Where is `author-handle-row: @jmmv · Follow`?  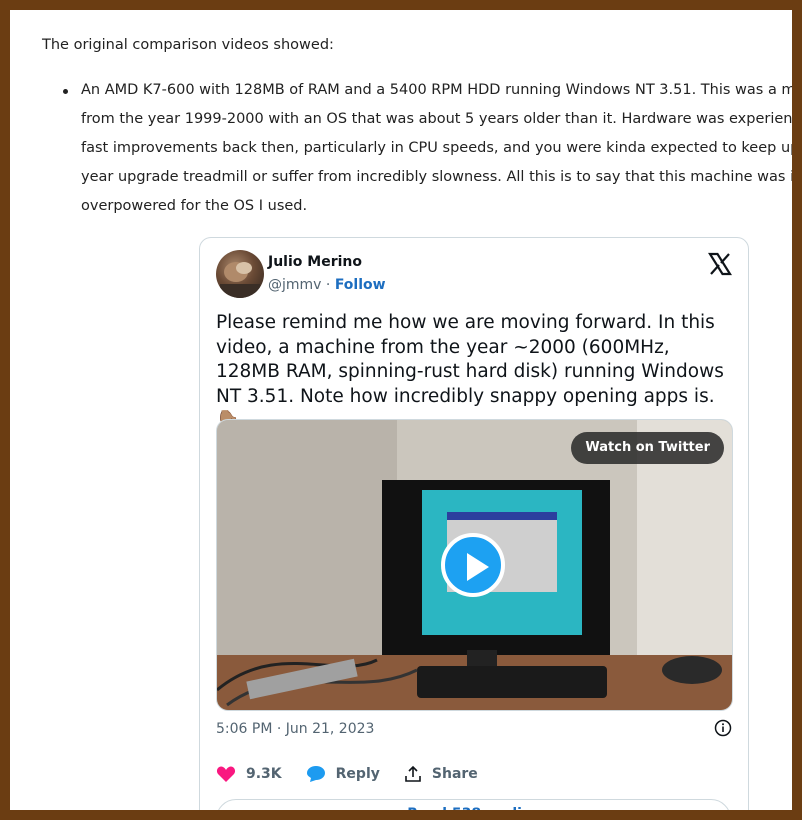
author-handle-row: @jmmv · Follow is located at coordinates (327, 285).